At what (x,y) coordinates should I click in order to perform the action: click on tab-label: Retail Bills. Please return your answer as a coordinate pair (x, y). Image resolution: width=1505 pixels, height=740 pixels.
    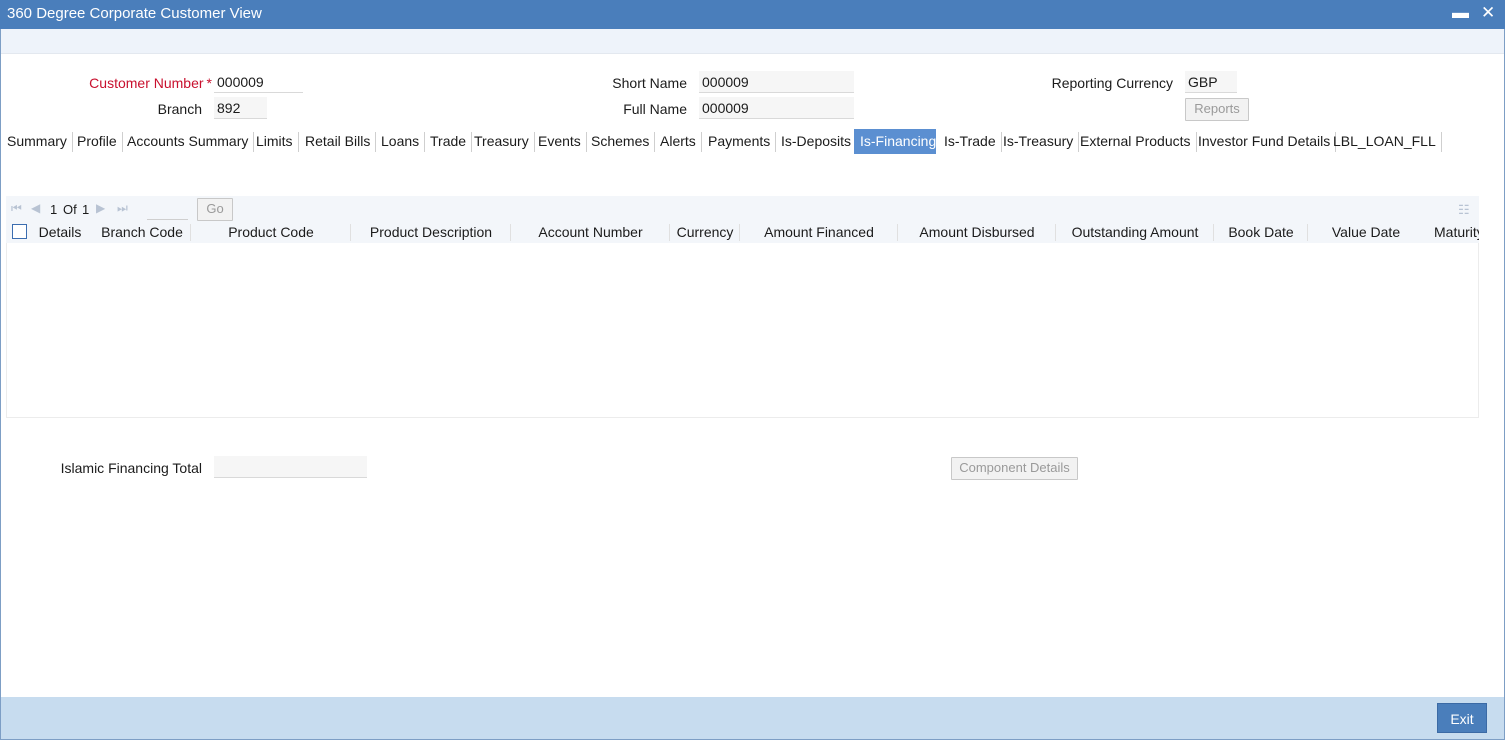
    Looking at the image, I should click on (338, 141).